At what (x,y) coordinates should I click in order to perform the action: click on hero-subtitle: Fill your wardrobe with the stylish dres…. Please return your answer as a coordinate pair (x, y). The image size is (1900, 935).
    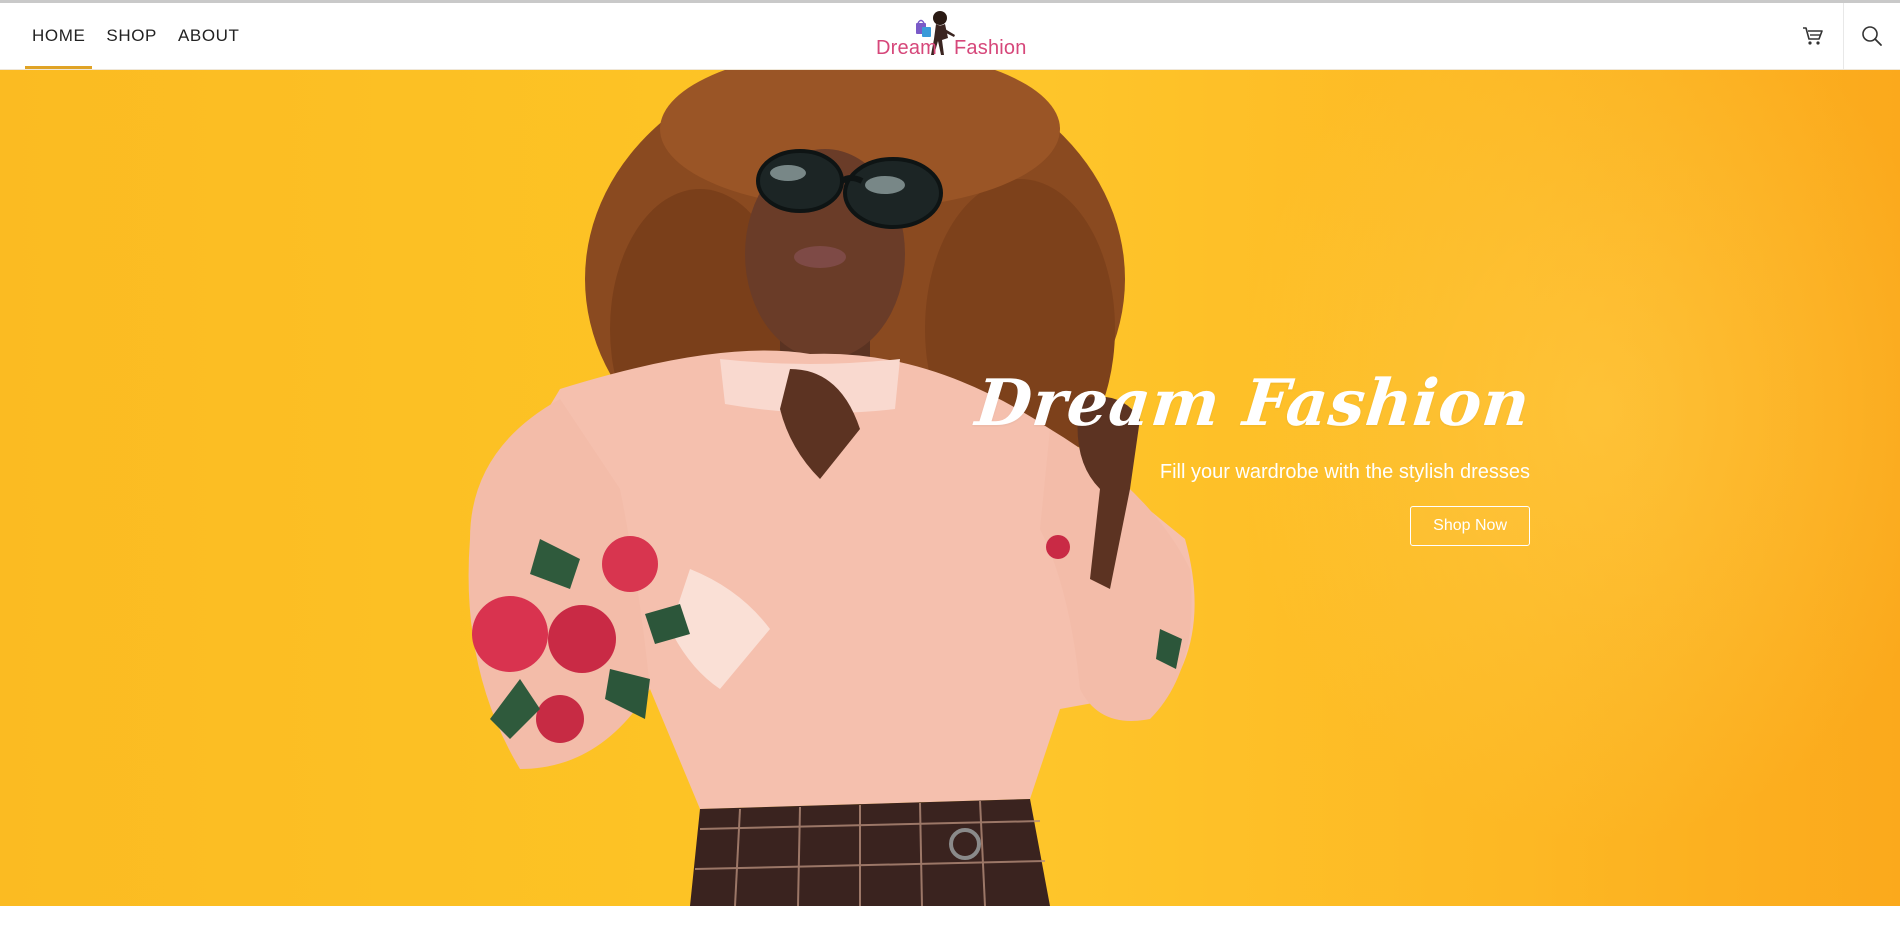
    Looking at the image, I should click on (1344, 472).